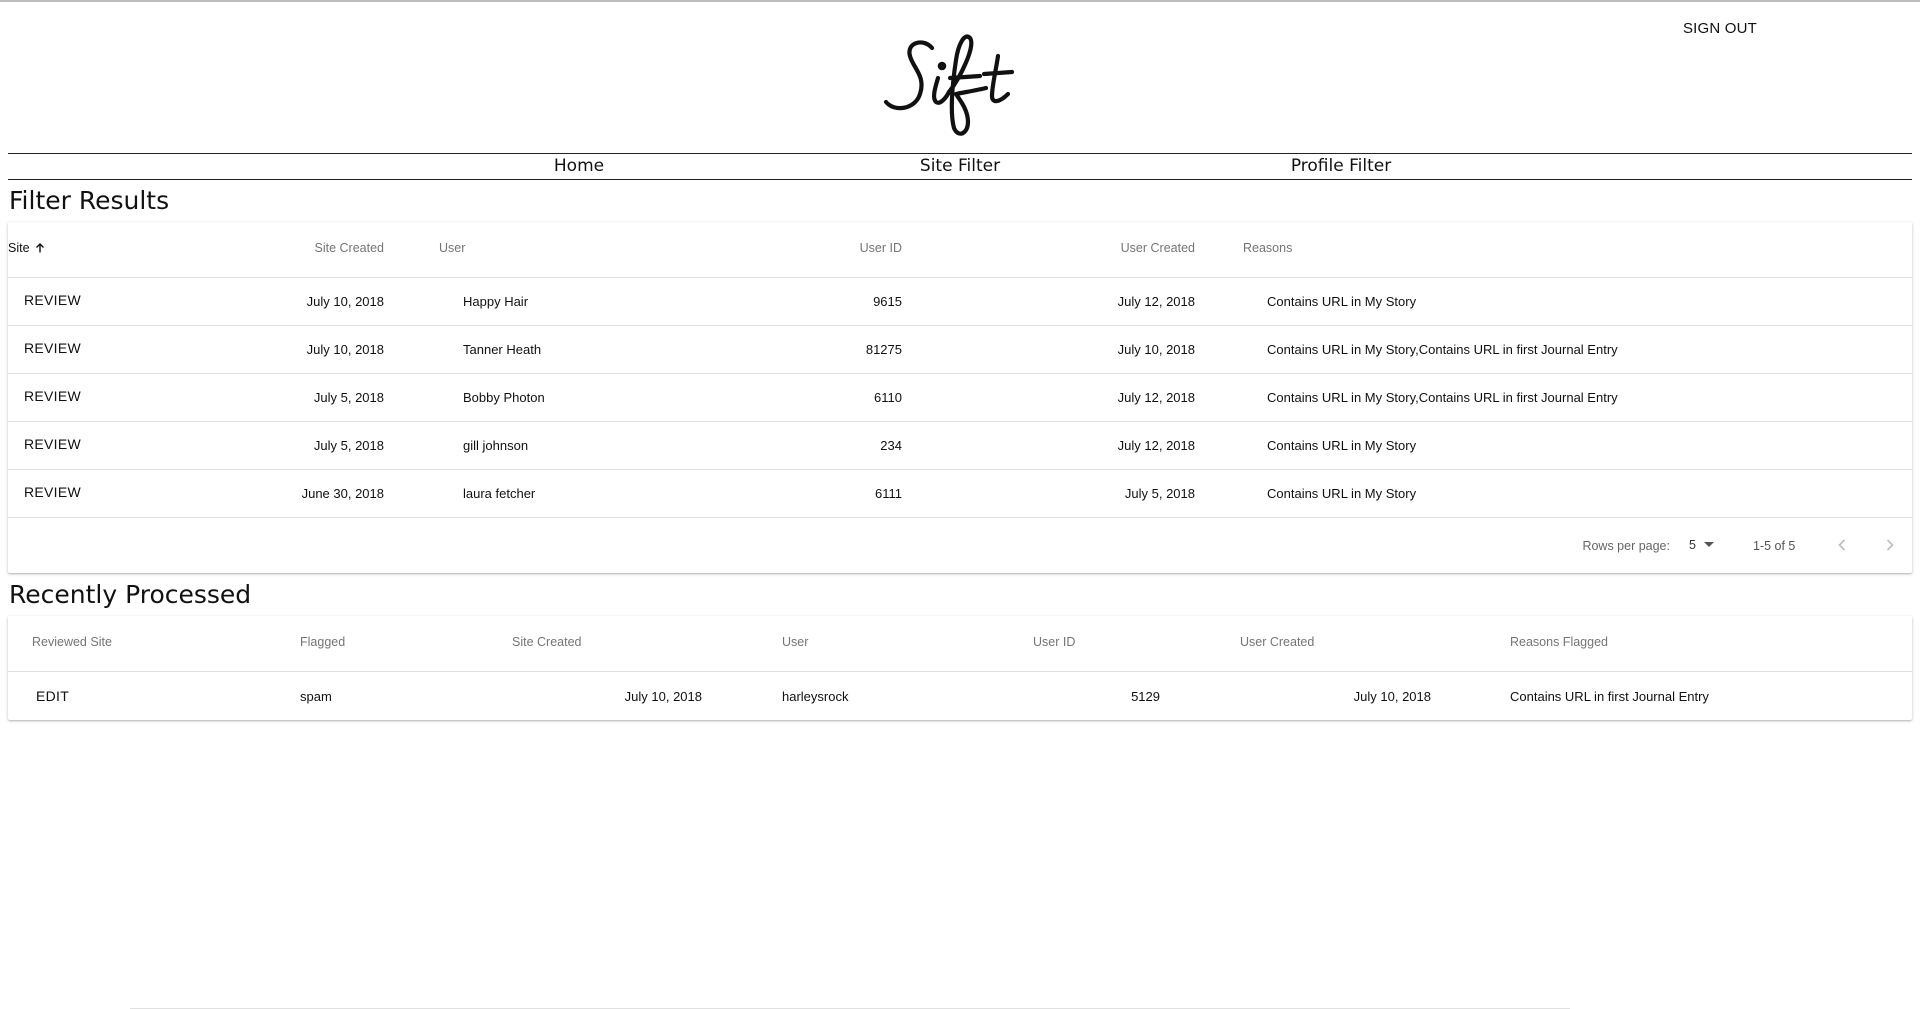  Describe the element at coordinates (1609, 696) in the screenshot. I see `reasons-flagged-cell: Contains URL in first Journal Entry` at that location.